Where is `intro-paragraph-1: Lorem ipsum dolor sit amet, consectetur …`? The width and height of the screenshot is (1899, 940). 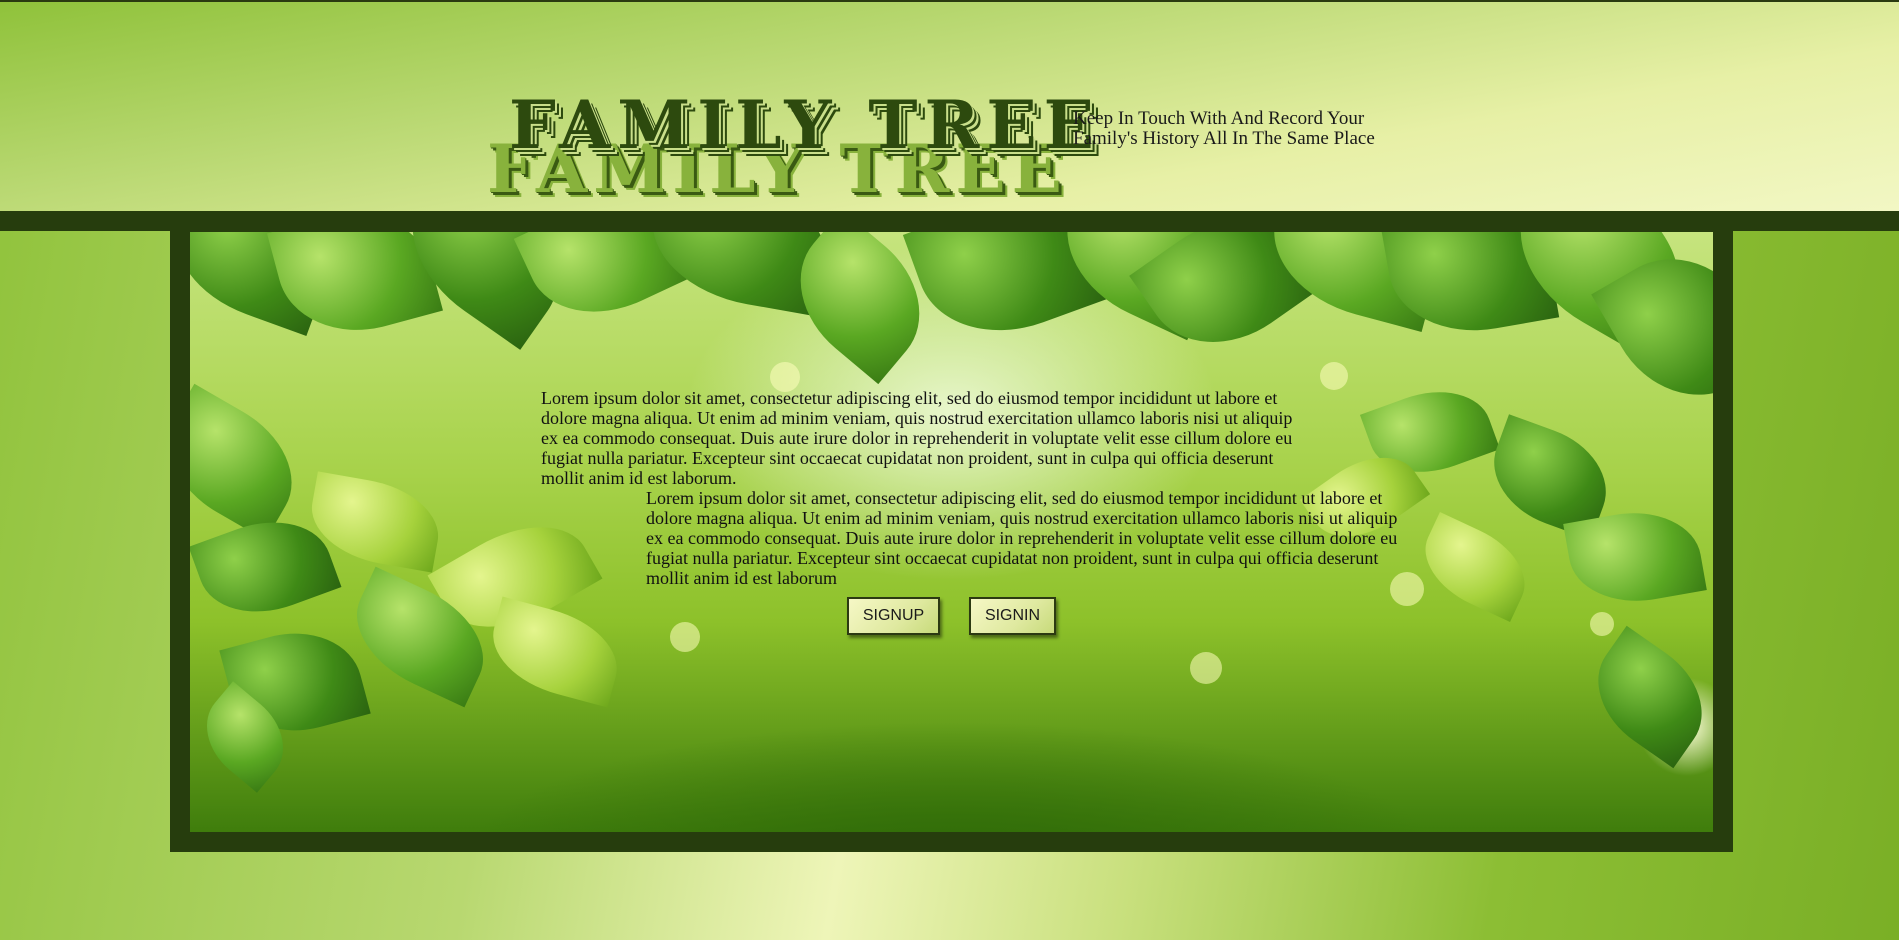
intro-paragraph-1: Lorem ipsum dolor sit amet, consectetur … is located at coordinates (917, 438).